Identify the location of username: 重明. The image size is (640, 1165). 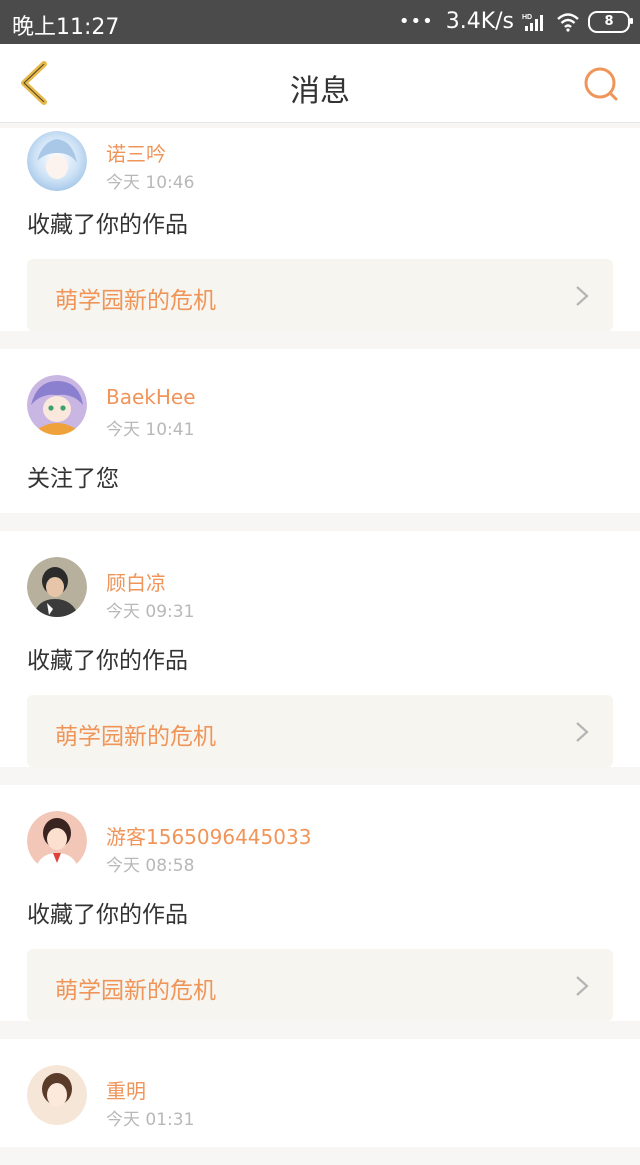
(126, 1089).